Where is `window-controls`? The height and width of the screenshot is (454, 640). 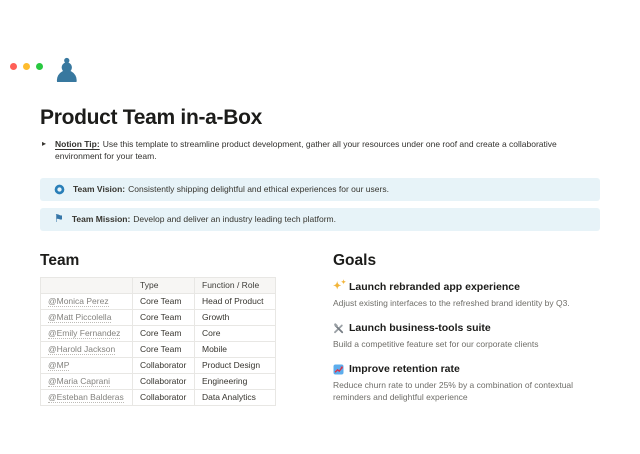 window-controls is located at coordinates (26, 66).